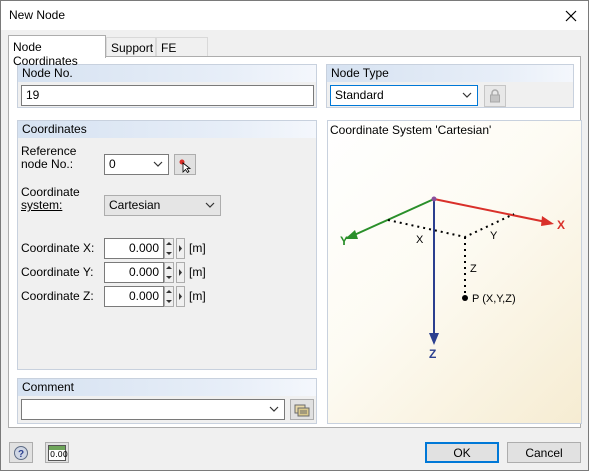  I want to click on coordinate-x-menu-button, so click(180, 248).